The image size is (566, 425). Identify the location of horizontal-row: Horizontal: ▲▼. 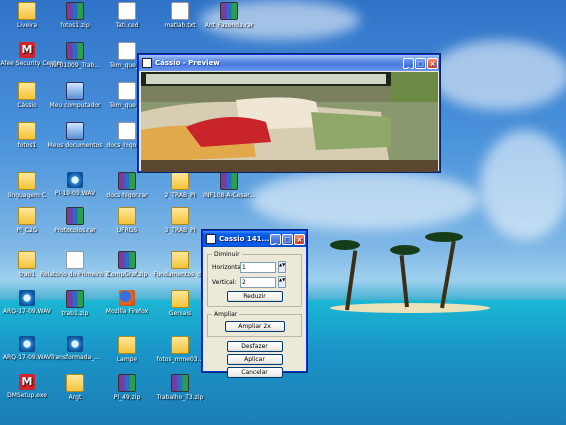
(254, 267).